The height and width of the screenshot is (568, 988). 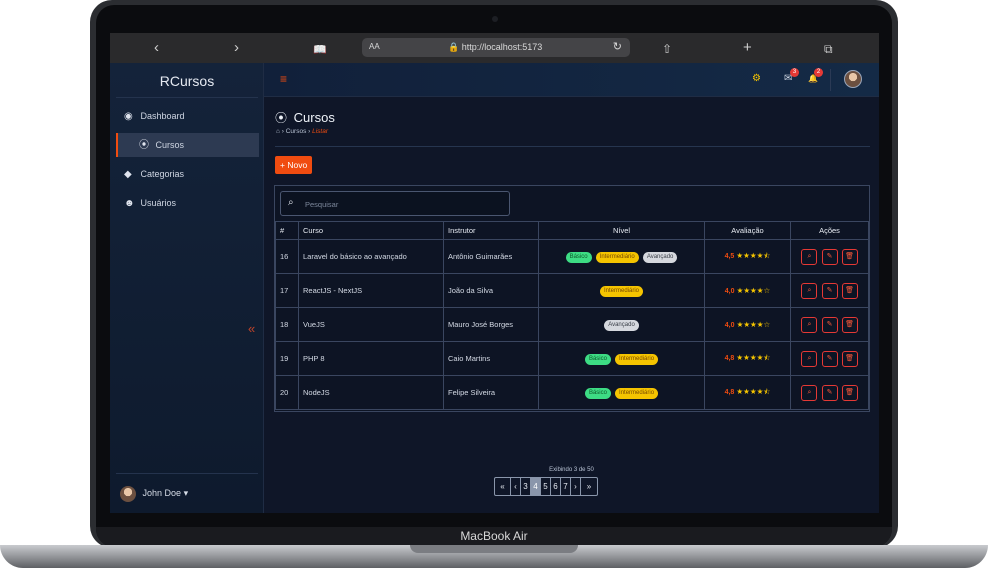 I want to click on next-page-button: ›, so click(x=576, y=486).